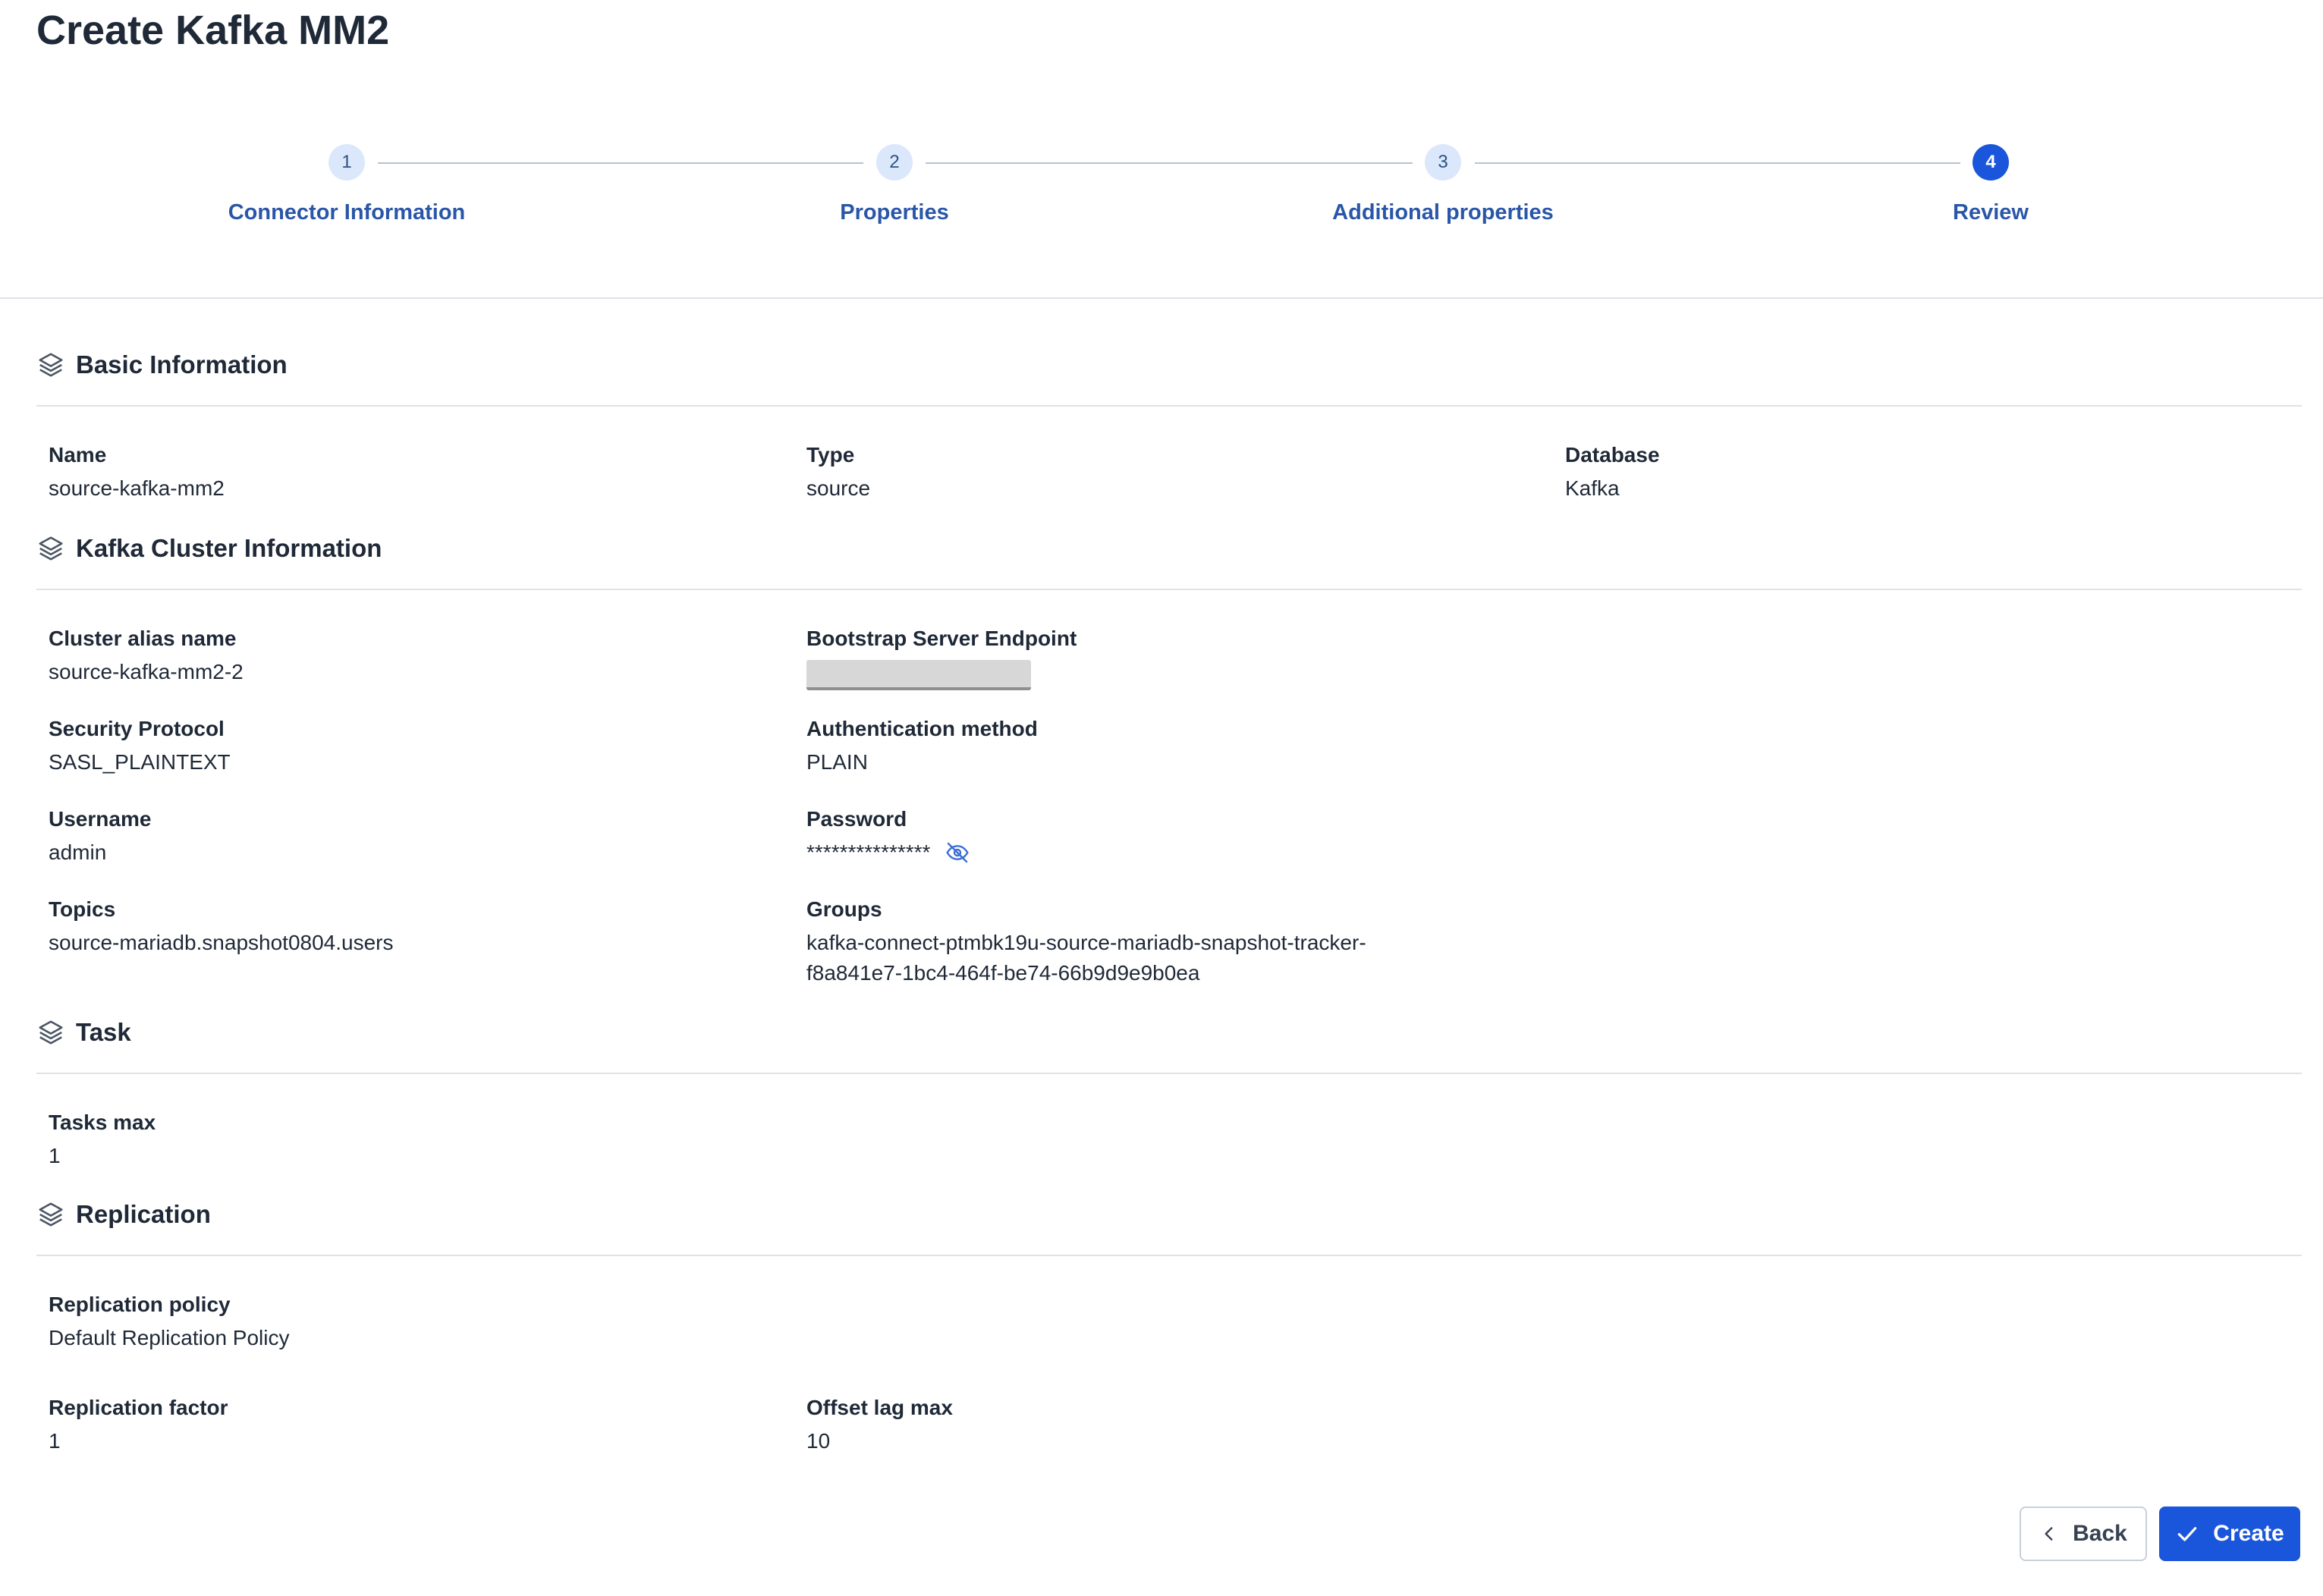 This screenshot has width=2323, height=1596. Describe the element at coordinates (1147, 746) in the screenshot. I see `field-authentication-method: Authentication method PLAIN` at that location.